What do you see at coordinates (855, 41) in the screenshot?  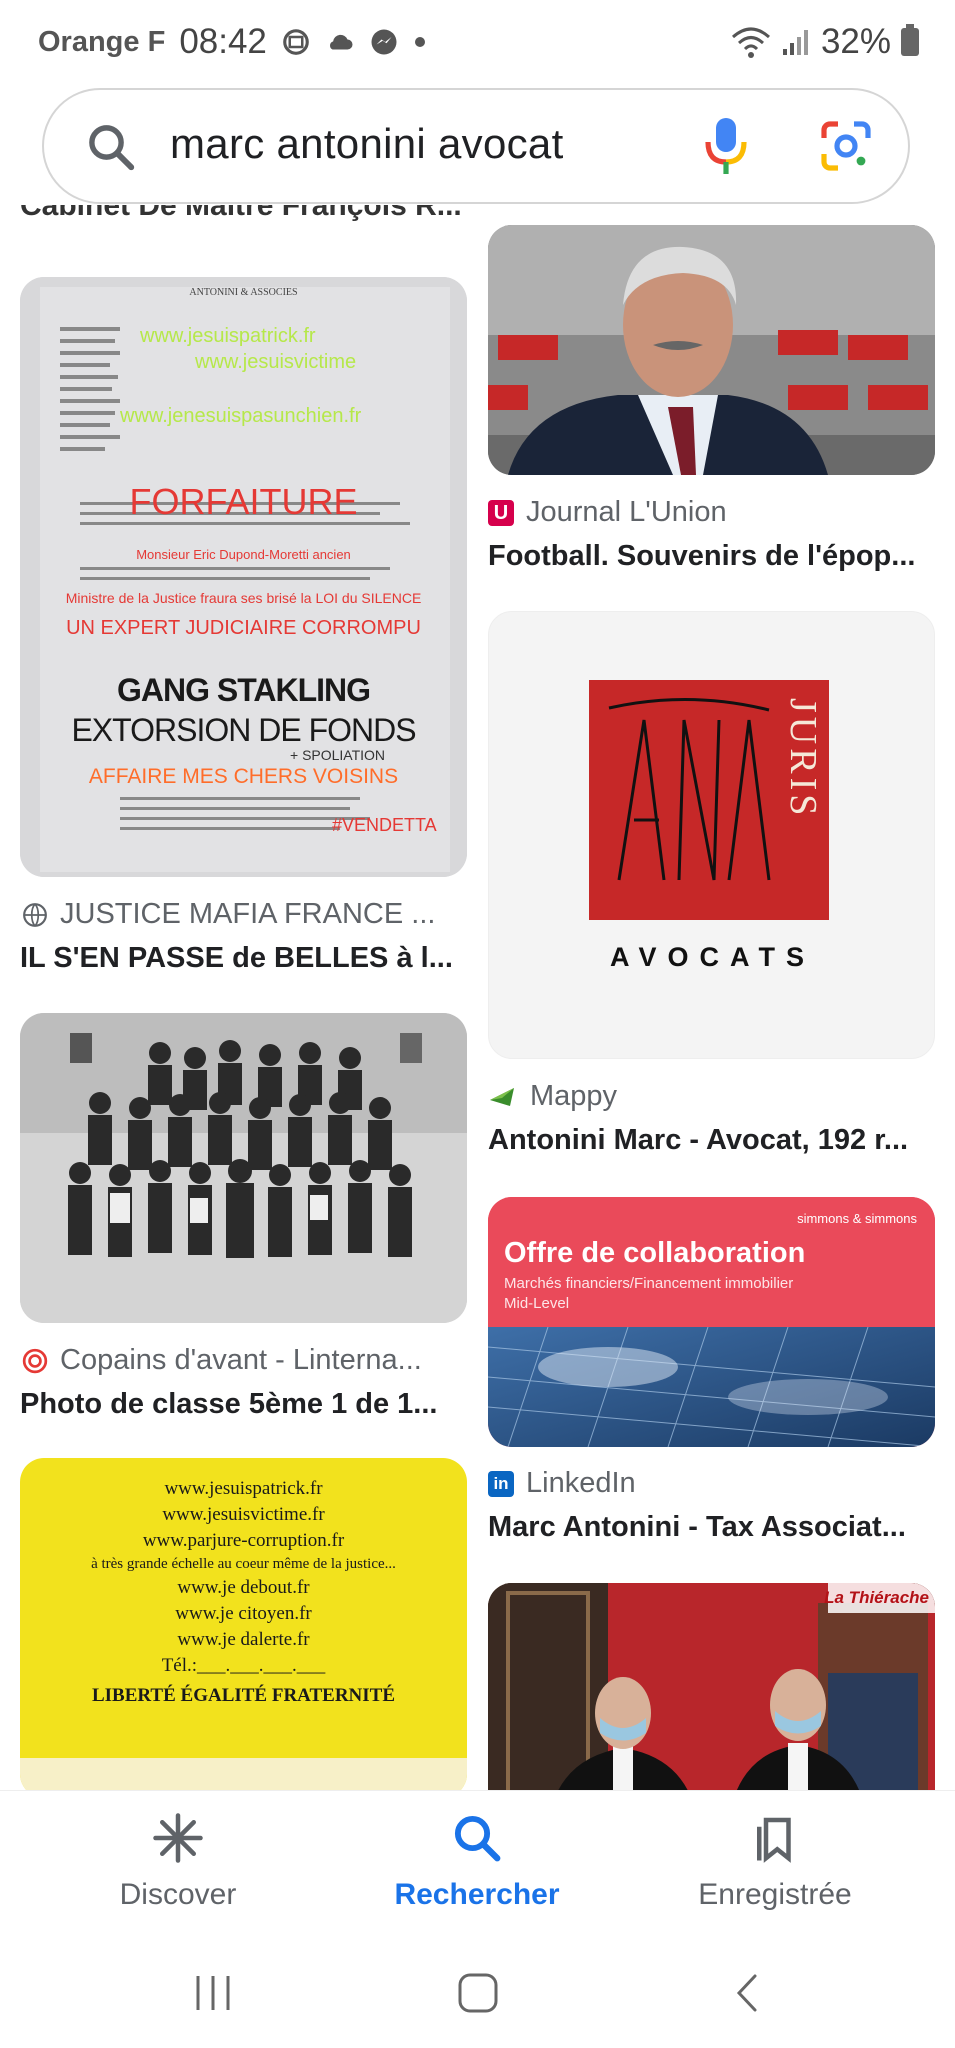 I see `battery-percent: 32%` at bounding box center [855, 41].